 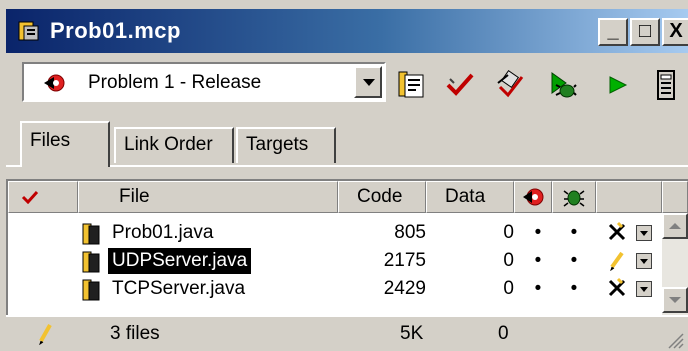 I want to click on run-icon, so click(x=618, y=85).